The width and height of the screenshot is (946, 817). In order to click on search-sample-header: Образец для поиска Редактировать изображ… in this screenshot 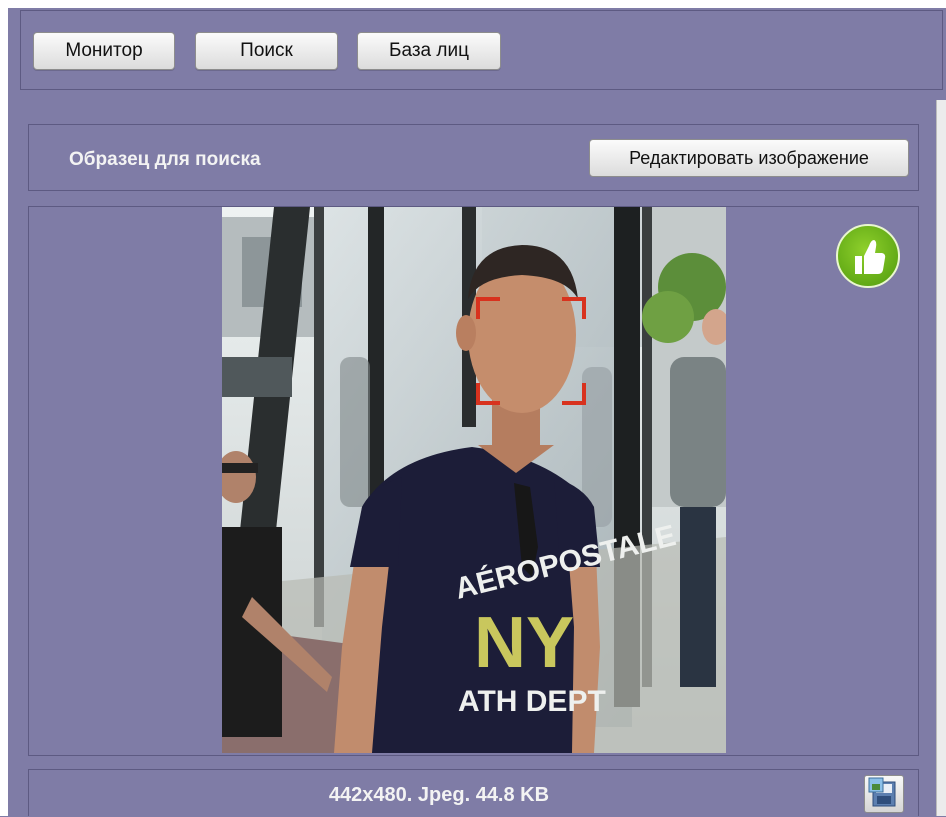, I will do `click(473, 157)`.